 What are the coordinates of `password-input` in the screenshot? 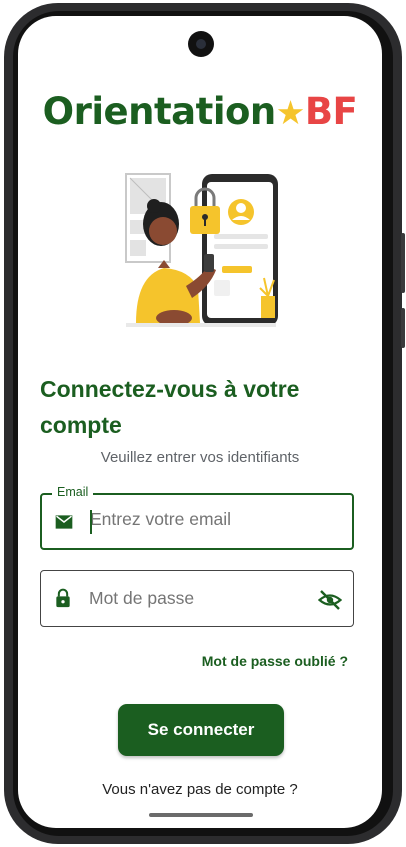 It's located at (199, 598).